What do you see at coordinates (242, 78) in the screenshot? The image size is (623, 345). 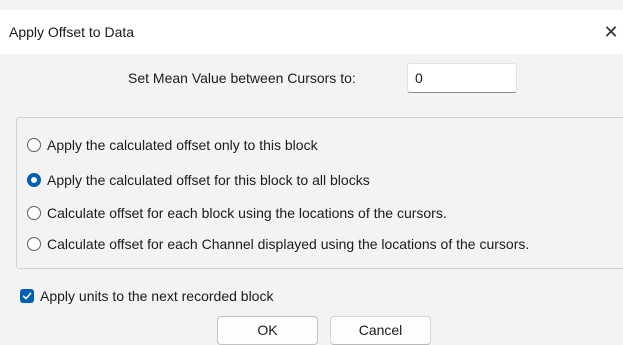 I see `mean-value-label: Set Mean Value between Cursors to:` at bounding box center [242, 78].